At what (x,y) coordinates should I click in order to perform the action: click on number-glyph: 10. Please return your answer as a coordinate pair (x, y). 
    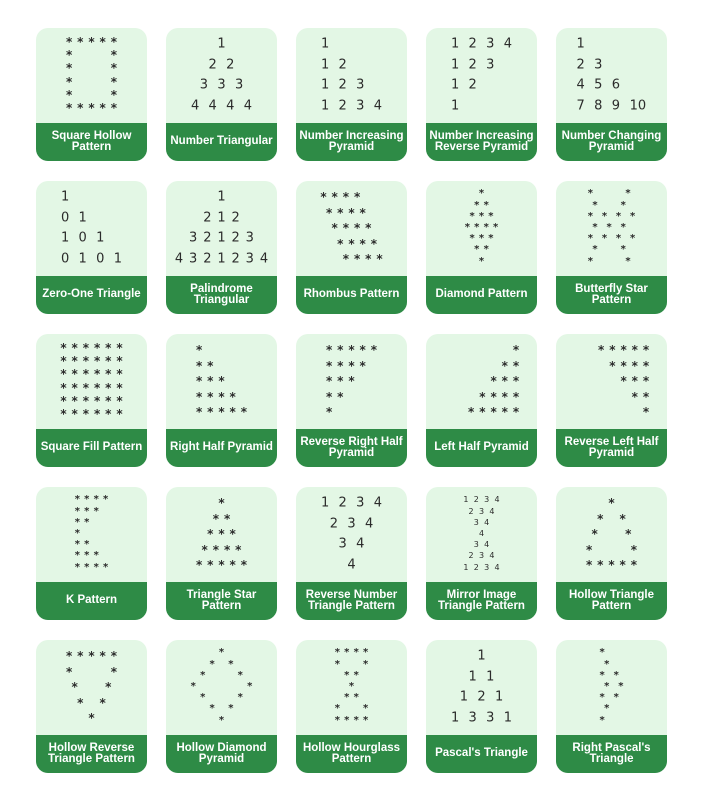
    Looking at the image, I should click on (638, 106).